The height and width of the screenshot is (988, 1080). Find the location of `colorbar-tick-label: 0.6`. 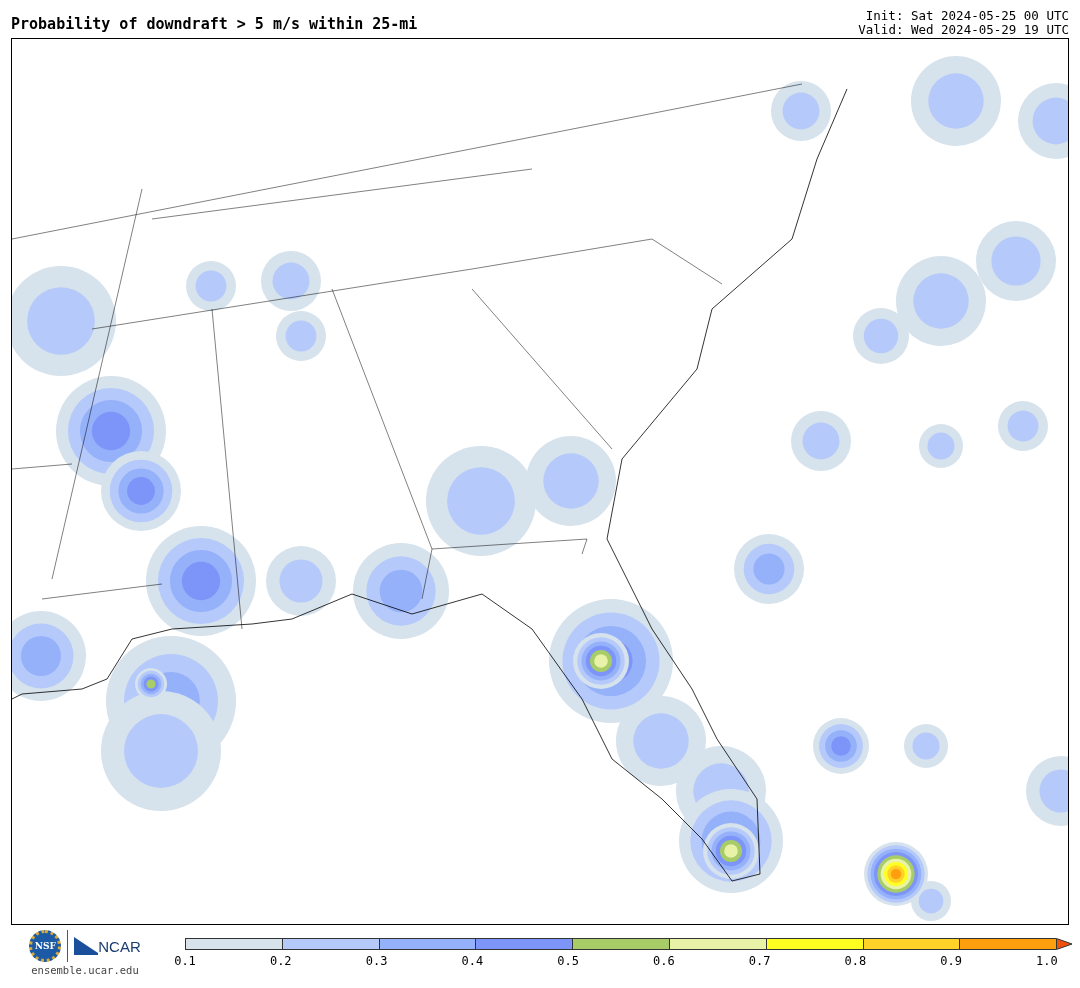

colorbar-tick-label: 0.6 is located at coordinates (664, 961).